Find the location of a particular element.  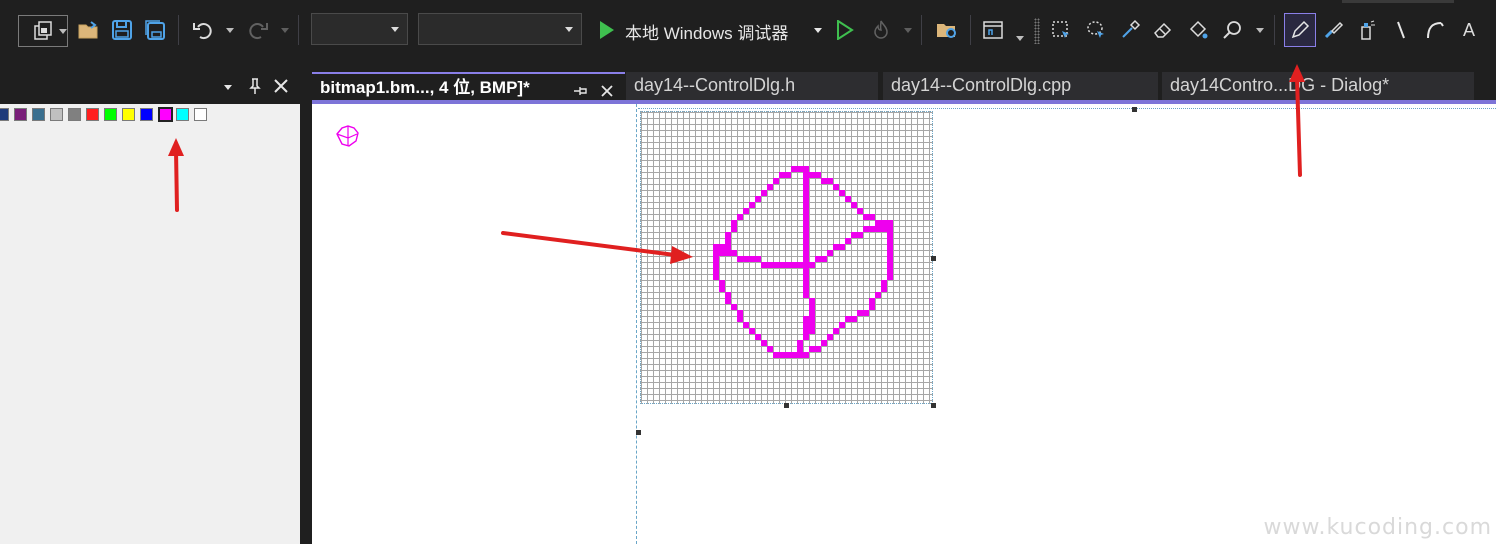

colors-panel-header is located at coordinates (150, 87).